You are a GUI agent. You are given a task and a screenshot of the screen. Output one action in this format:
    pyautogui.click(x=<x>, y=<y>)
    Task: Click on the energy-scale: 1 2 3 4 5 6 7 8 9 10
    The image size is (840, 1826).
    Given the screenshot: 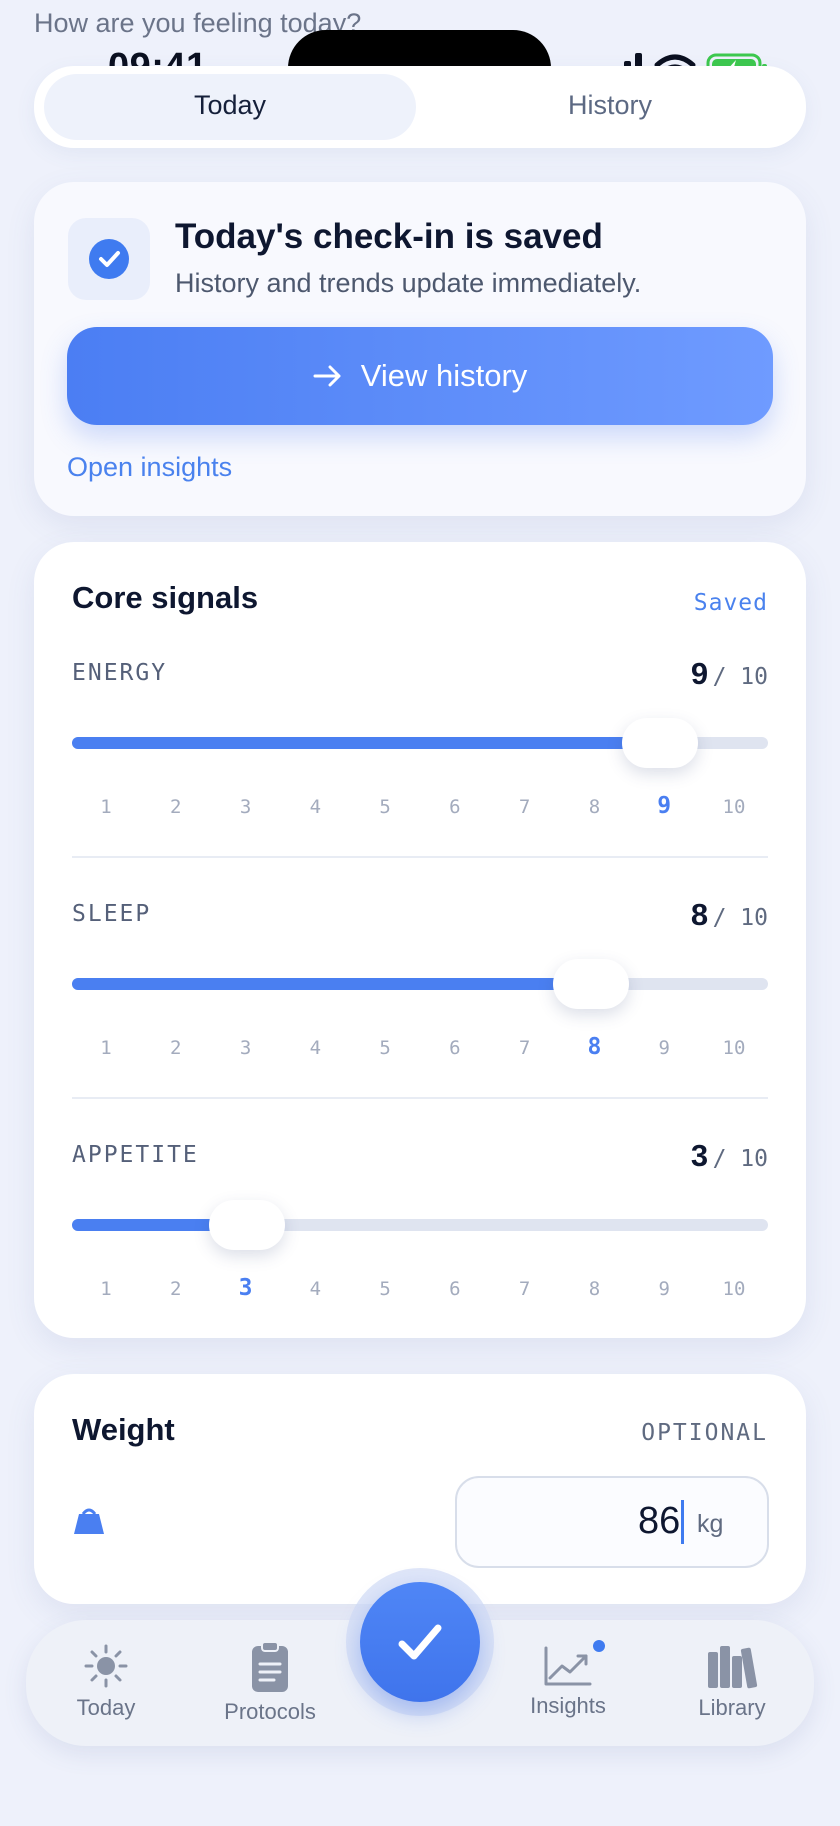 What is the action you would take?
    pyautogui.click(x=420, y=809)
    